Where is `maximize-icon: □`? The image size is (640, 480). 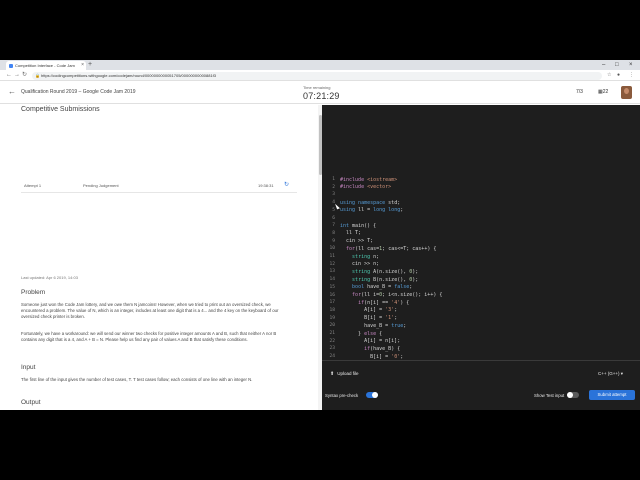 maximize-icon: □ is located at coordinates (617, 65).